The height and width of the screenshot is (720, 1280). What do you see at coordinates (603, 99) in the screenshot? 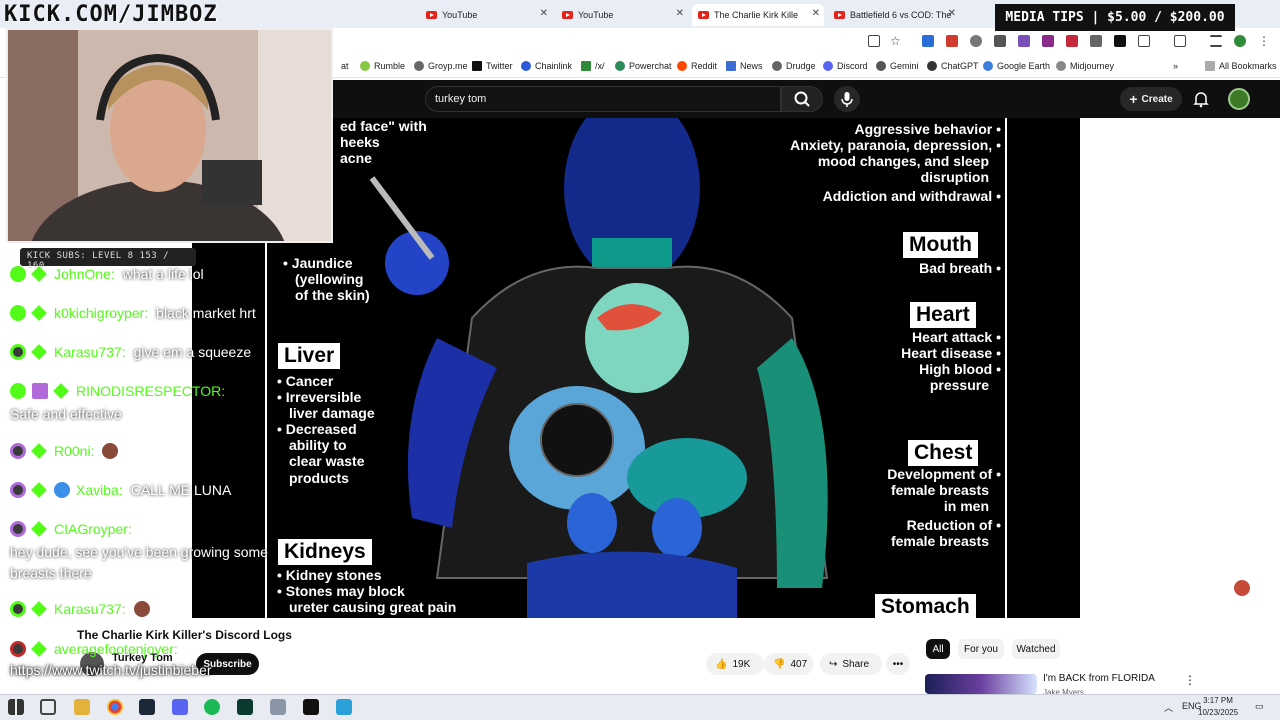
I see `search-input: turkey tom` at bounding box center [603, 99].